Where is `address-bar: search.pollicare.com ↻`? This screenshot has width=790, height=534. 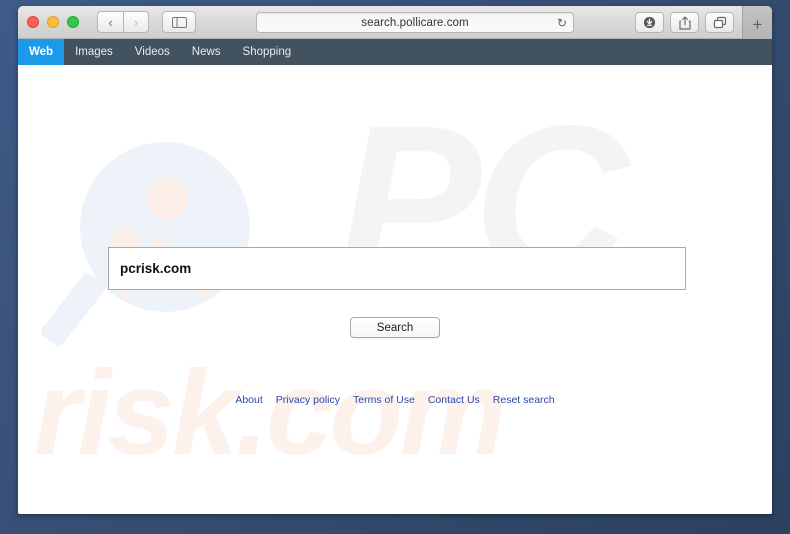
address-bar: search.pollicare.com ↻ is located at coordinates (415, 22).